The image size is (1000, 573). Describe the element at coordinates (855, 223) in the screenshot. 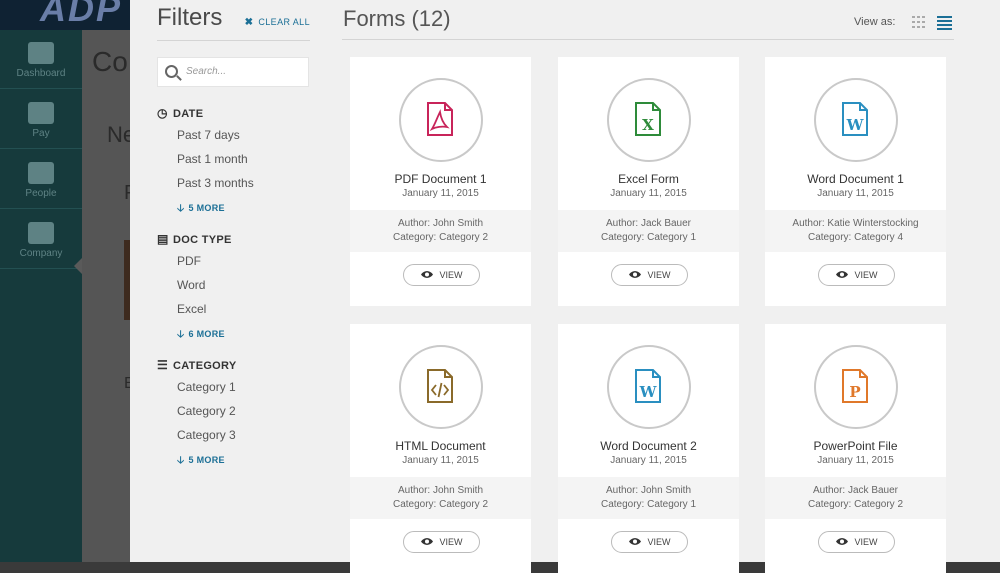

I see `form-author: Author: Katie Winterstocking` at that location.